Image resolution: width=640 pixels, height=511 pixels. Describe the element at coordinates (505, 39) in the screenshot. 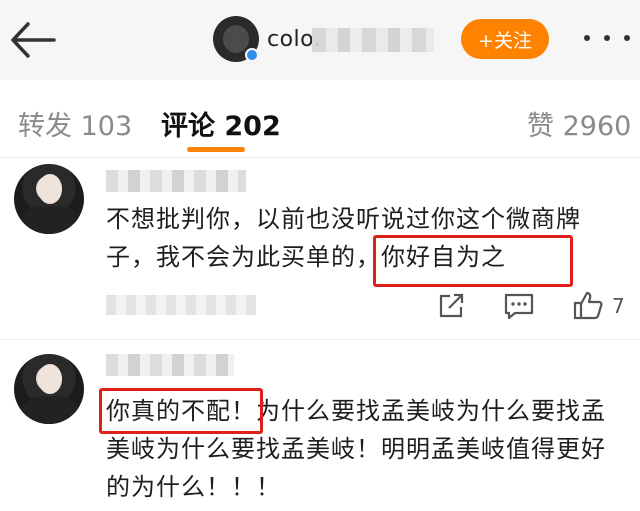

I see `follow-button: +关注` at that location.